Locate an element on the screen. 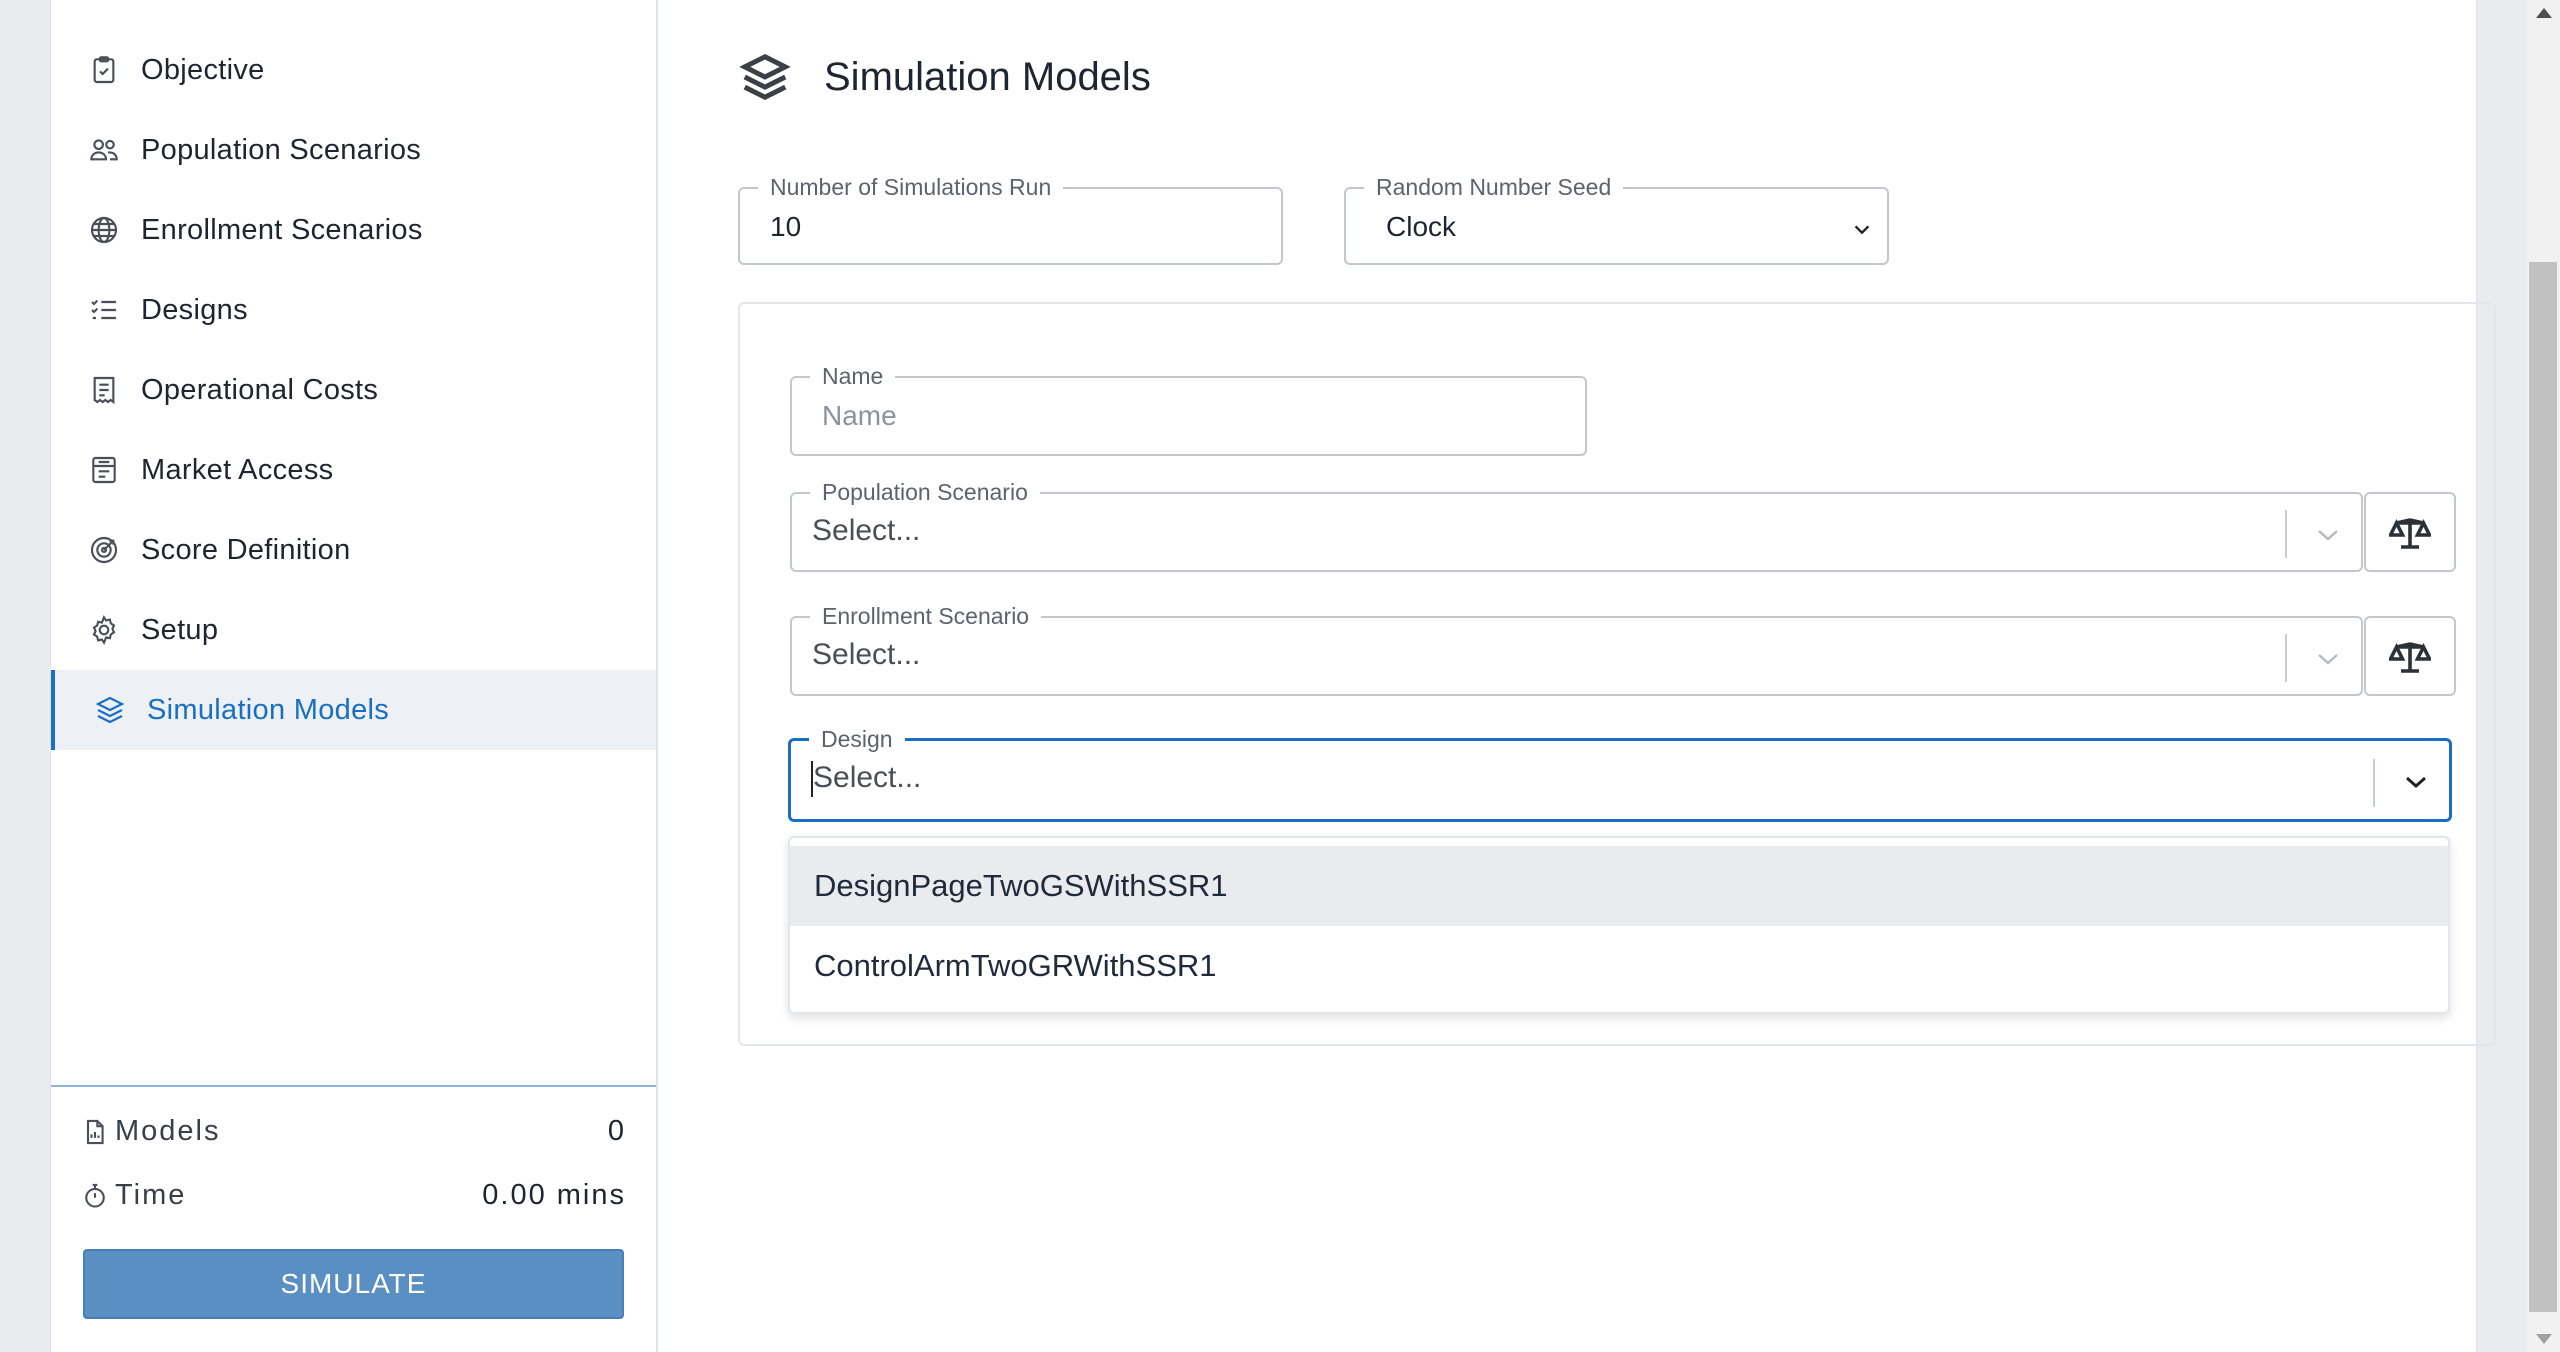 The height and width of the screenshot is (1352, 2560). sidebar-item-label: Score Definition is located at coordinates (246, 549).